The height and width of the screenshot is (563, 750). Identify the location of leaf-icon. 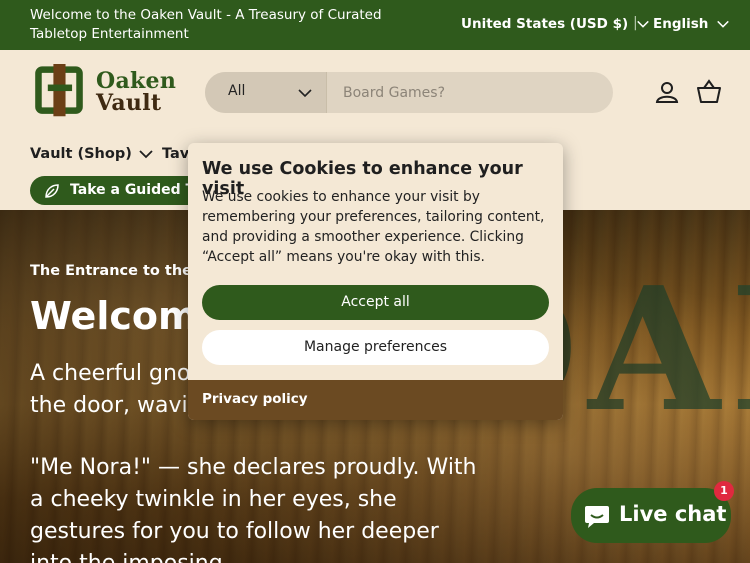
(52, 191).